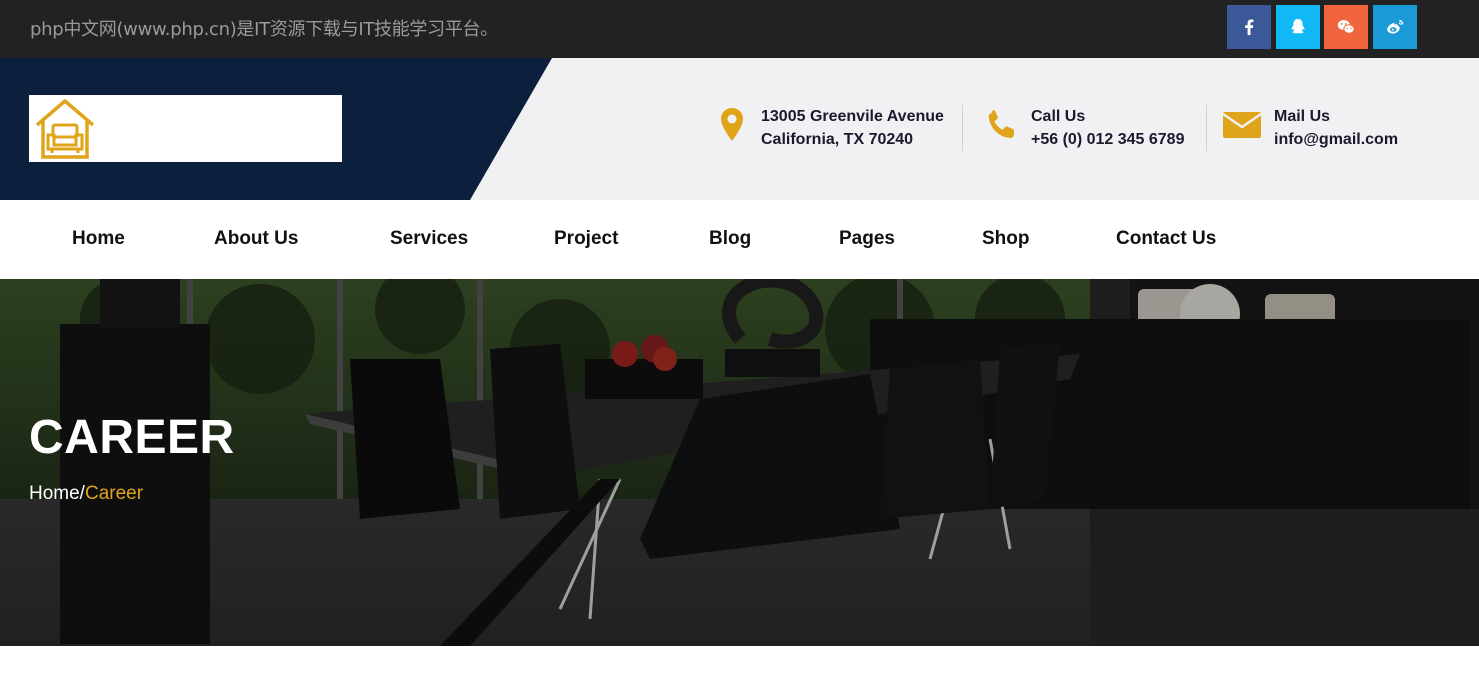 The height and width of the screenshot is (673, 1479). What do you see at coordinates (1242, 125) in the screenshot?
I see `envelope-icon` at bounding box center [1242, 125].